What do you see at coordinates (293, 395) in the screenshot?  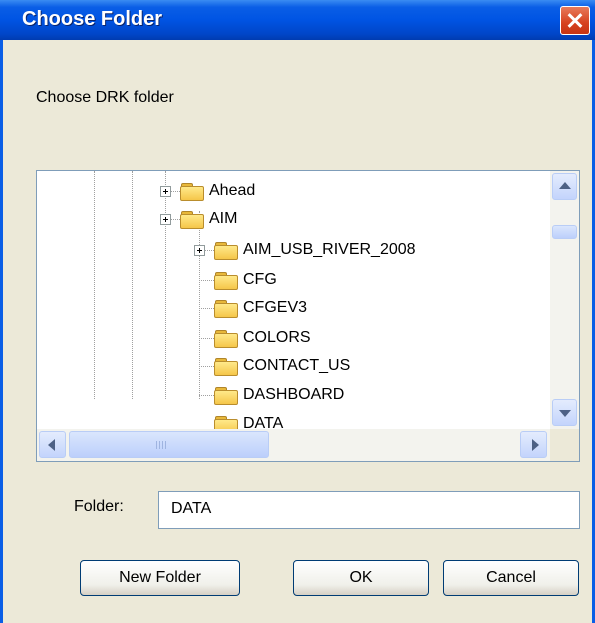 I see `tree-item-dashboard: DASHBOARD` at bounding box center [293, 395].